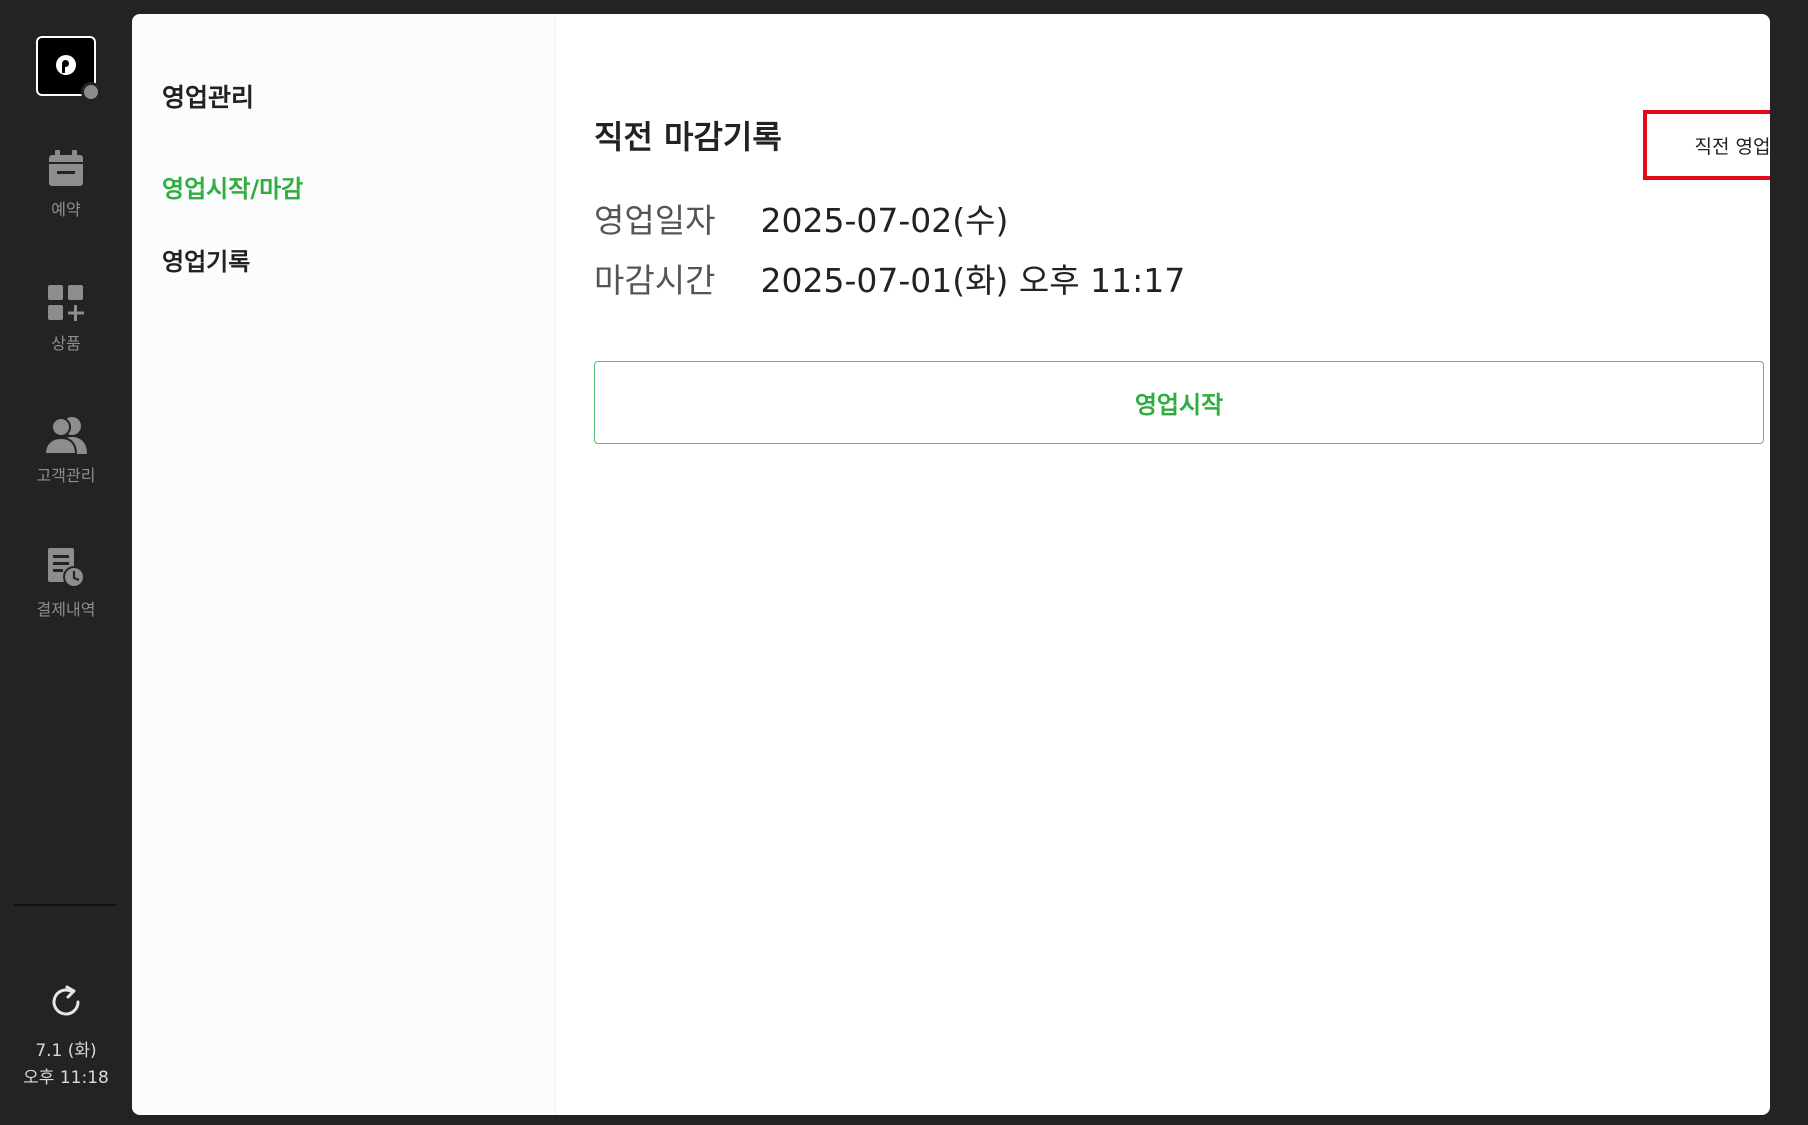  I want to click on payment-history-icon, so click(66, 568).